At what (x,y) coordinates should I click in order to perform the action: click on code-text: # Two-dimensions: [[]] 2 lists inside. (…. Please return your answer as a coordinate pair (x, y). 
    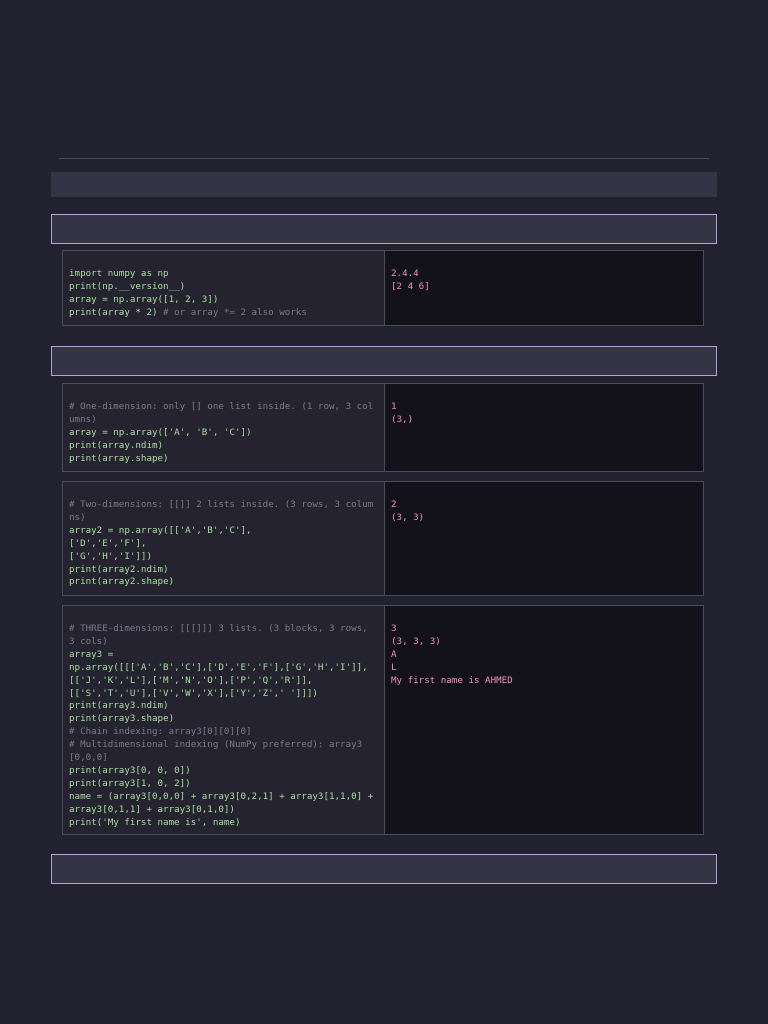
    Looking at the image, I should click on (221, 511).